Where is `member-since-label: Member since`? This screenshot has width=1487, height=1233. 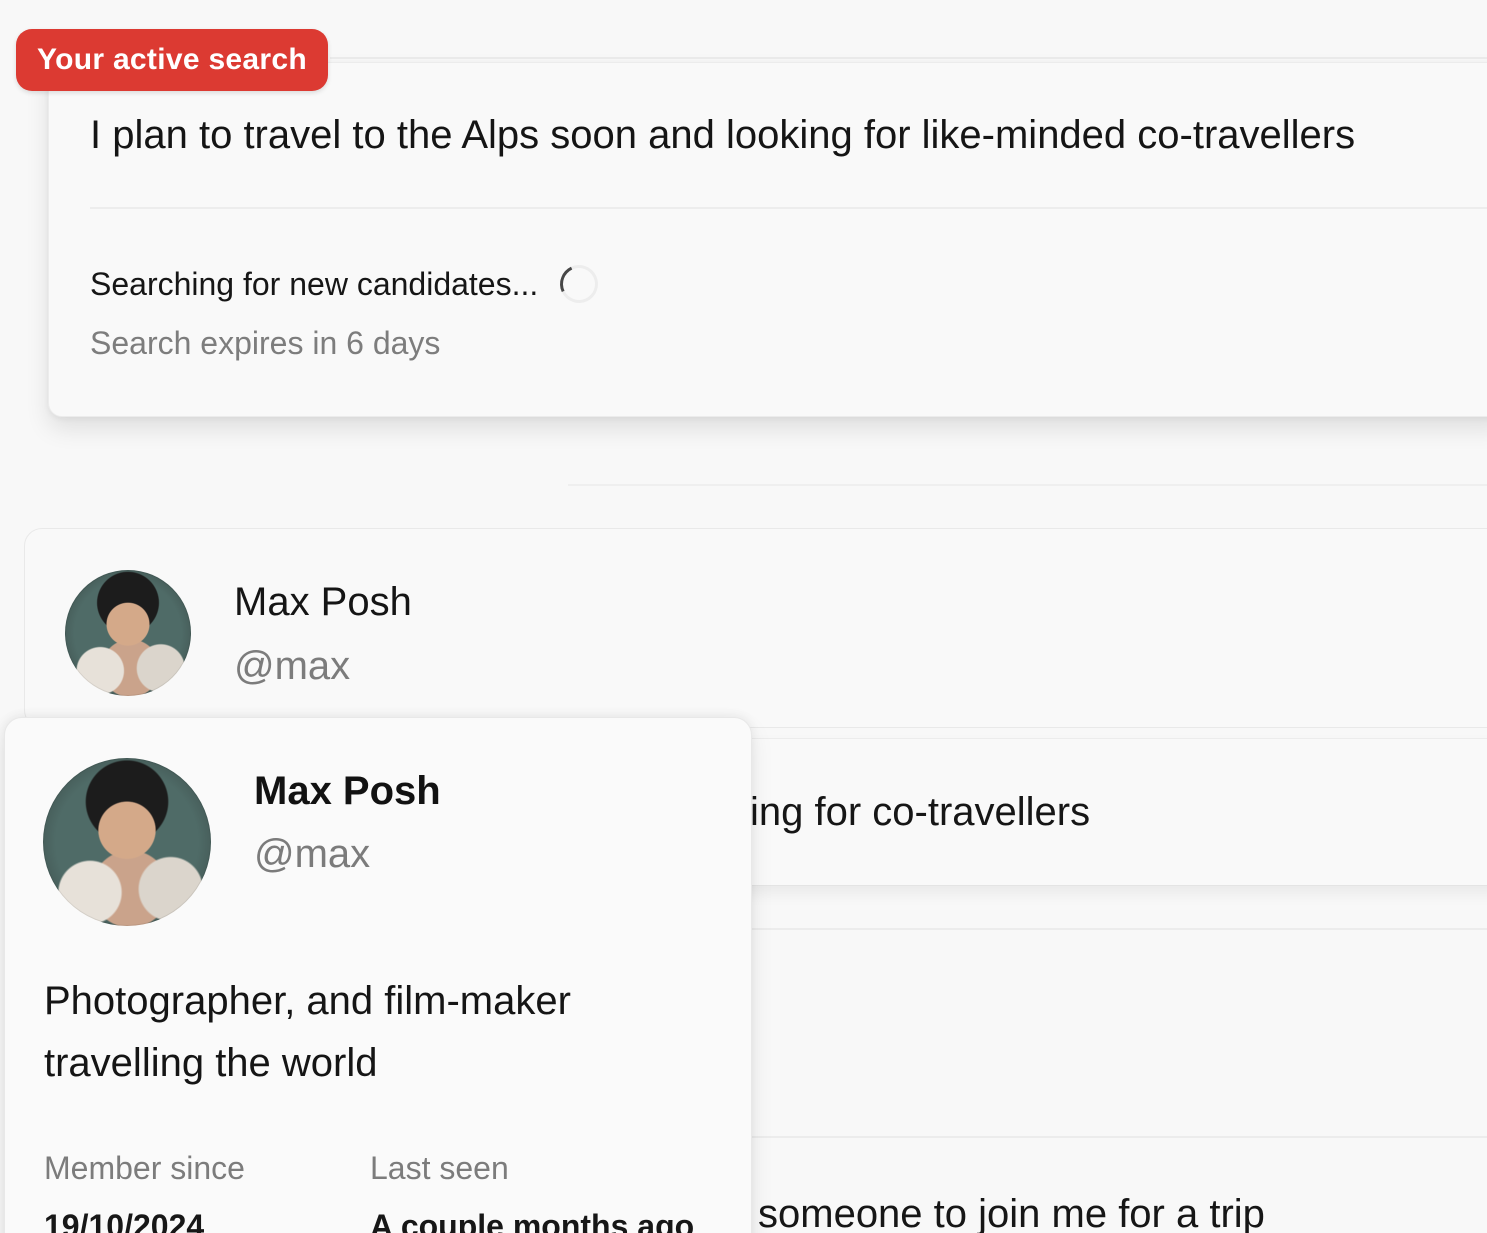 member-since-label: Member since is located at coordinates (144, 1168).